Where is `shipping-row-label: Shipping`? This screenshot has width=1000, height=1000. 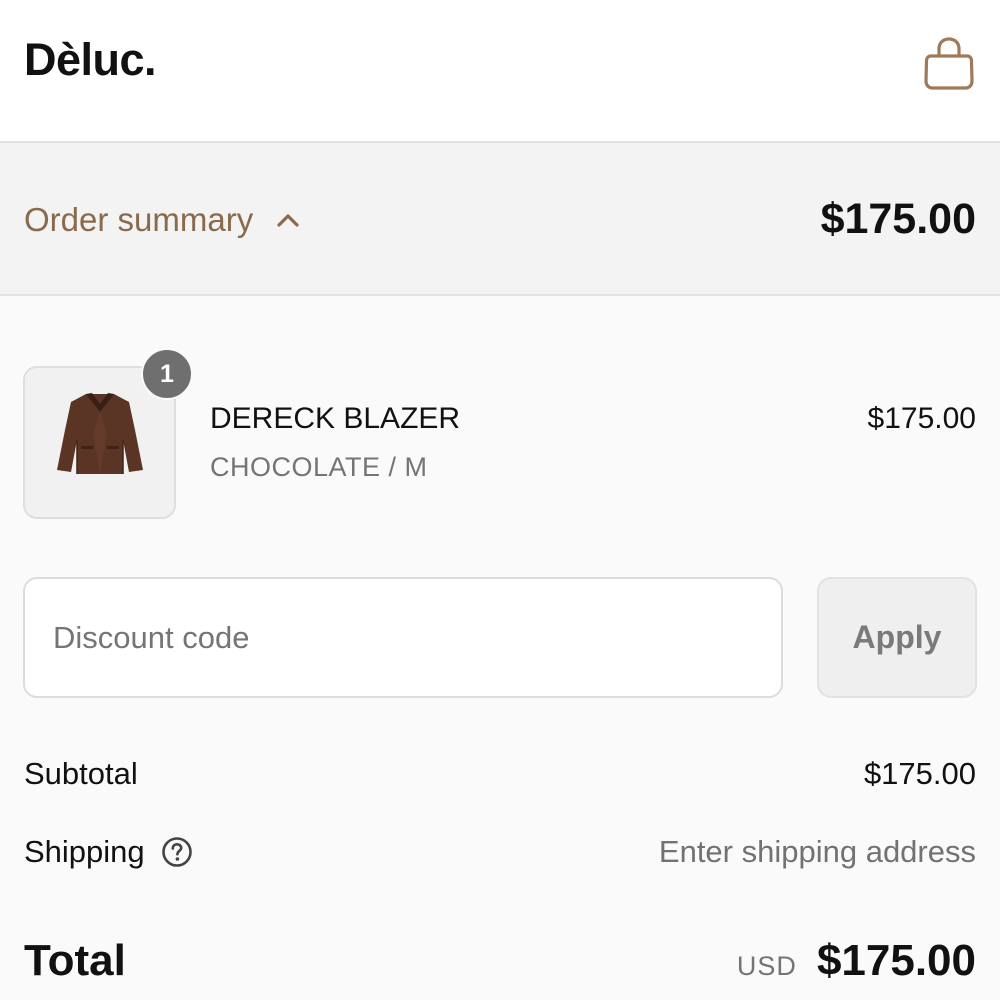
shipping-row-label: Shipping is located at coordinates (108, 852).